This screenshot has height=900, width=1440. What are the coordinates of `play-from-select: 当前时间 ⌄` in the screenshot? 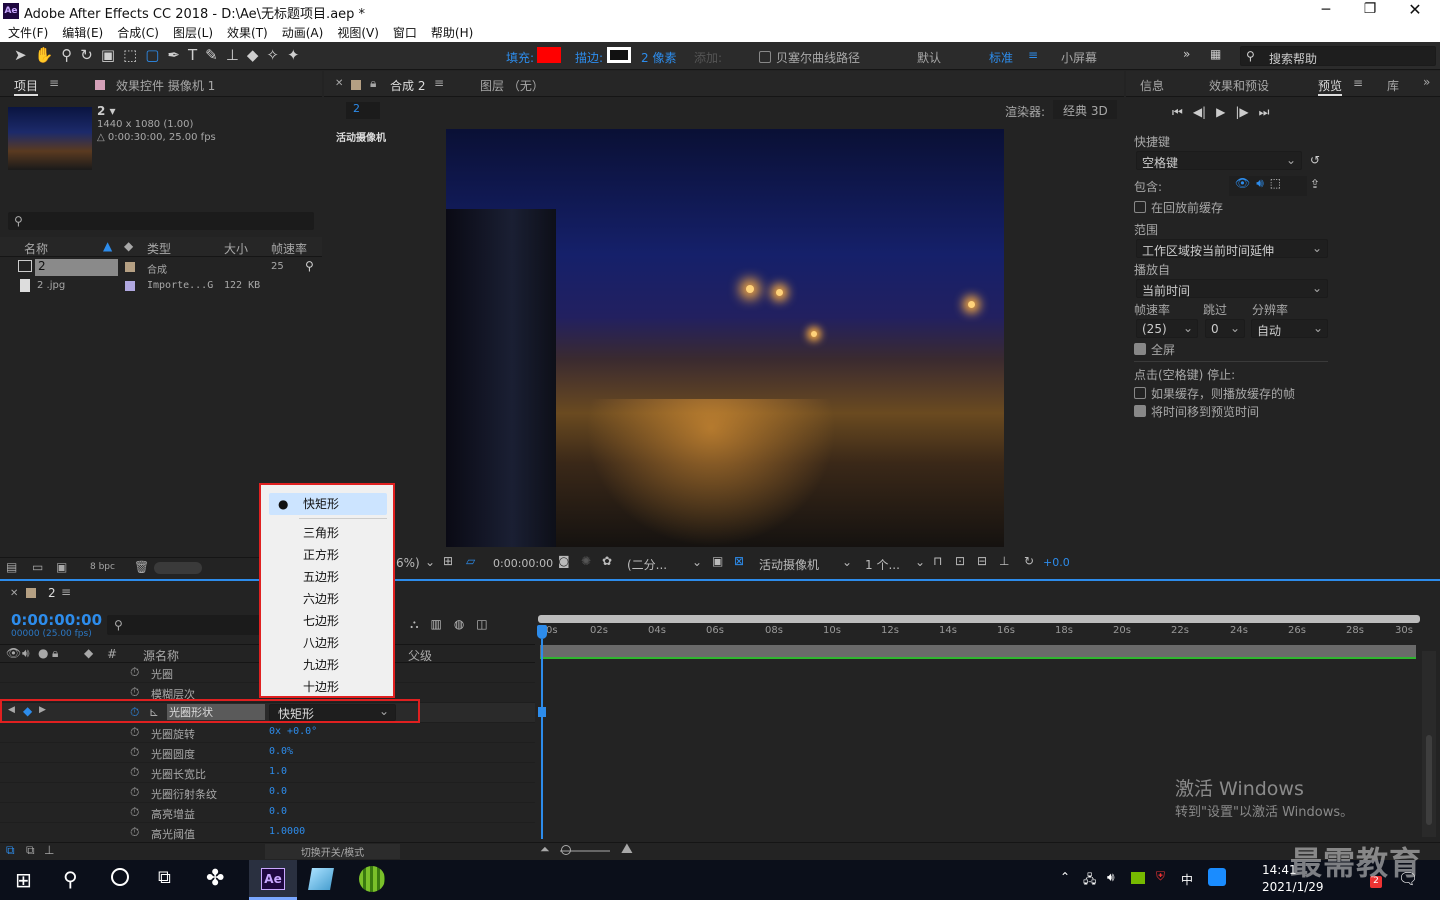 It's located at (1232, 288).